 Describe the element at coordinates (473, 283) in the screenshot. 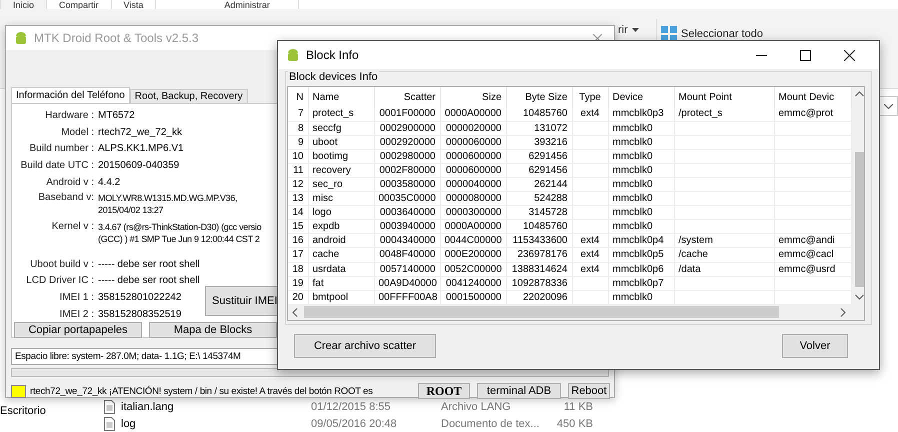

I see `table-cell: 0041240000` at that location.